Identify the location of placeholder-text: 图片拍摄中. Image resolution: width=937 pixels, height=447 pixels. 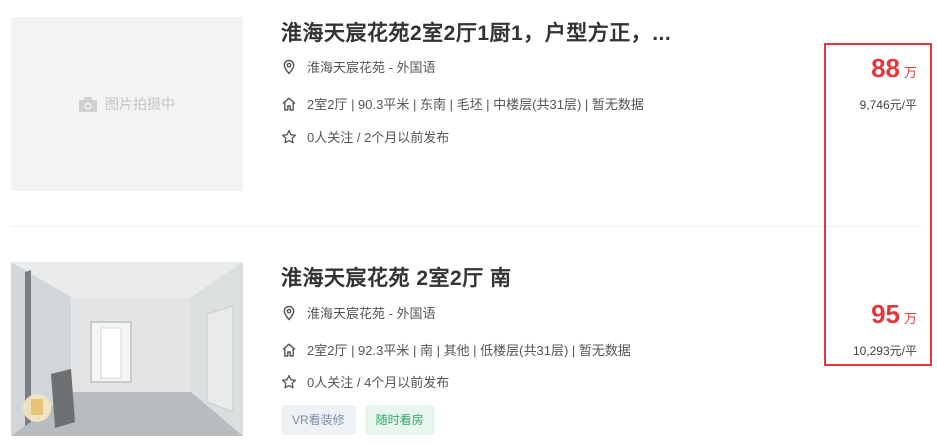
(140, 104).